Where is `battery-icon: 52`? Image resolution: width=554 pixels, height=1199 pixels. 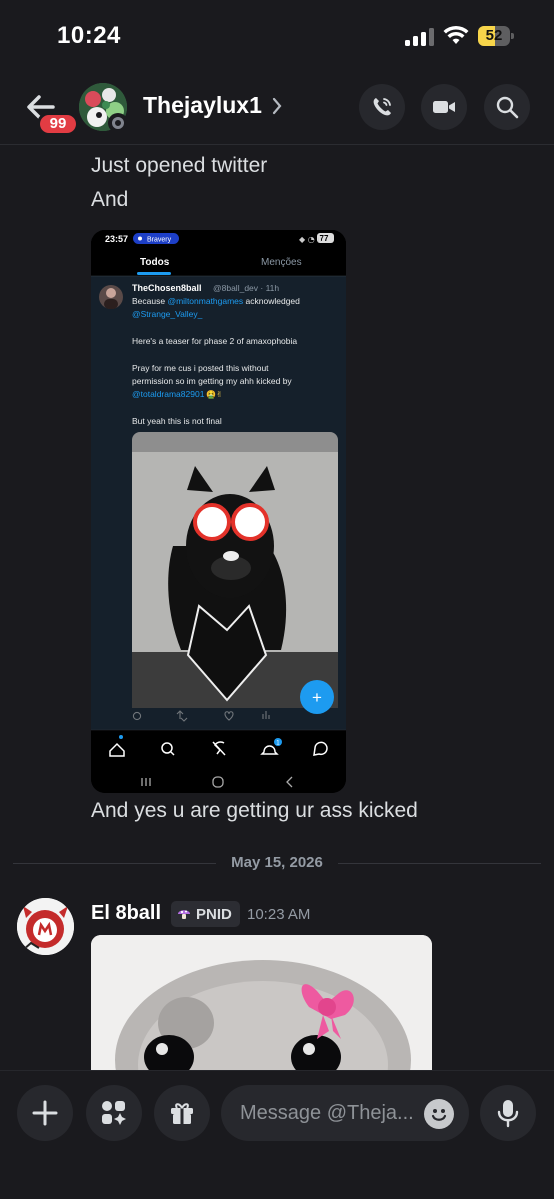 battery-icon: 52 is located at coordinates (496, 36).